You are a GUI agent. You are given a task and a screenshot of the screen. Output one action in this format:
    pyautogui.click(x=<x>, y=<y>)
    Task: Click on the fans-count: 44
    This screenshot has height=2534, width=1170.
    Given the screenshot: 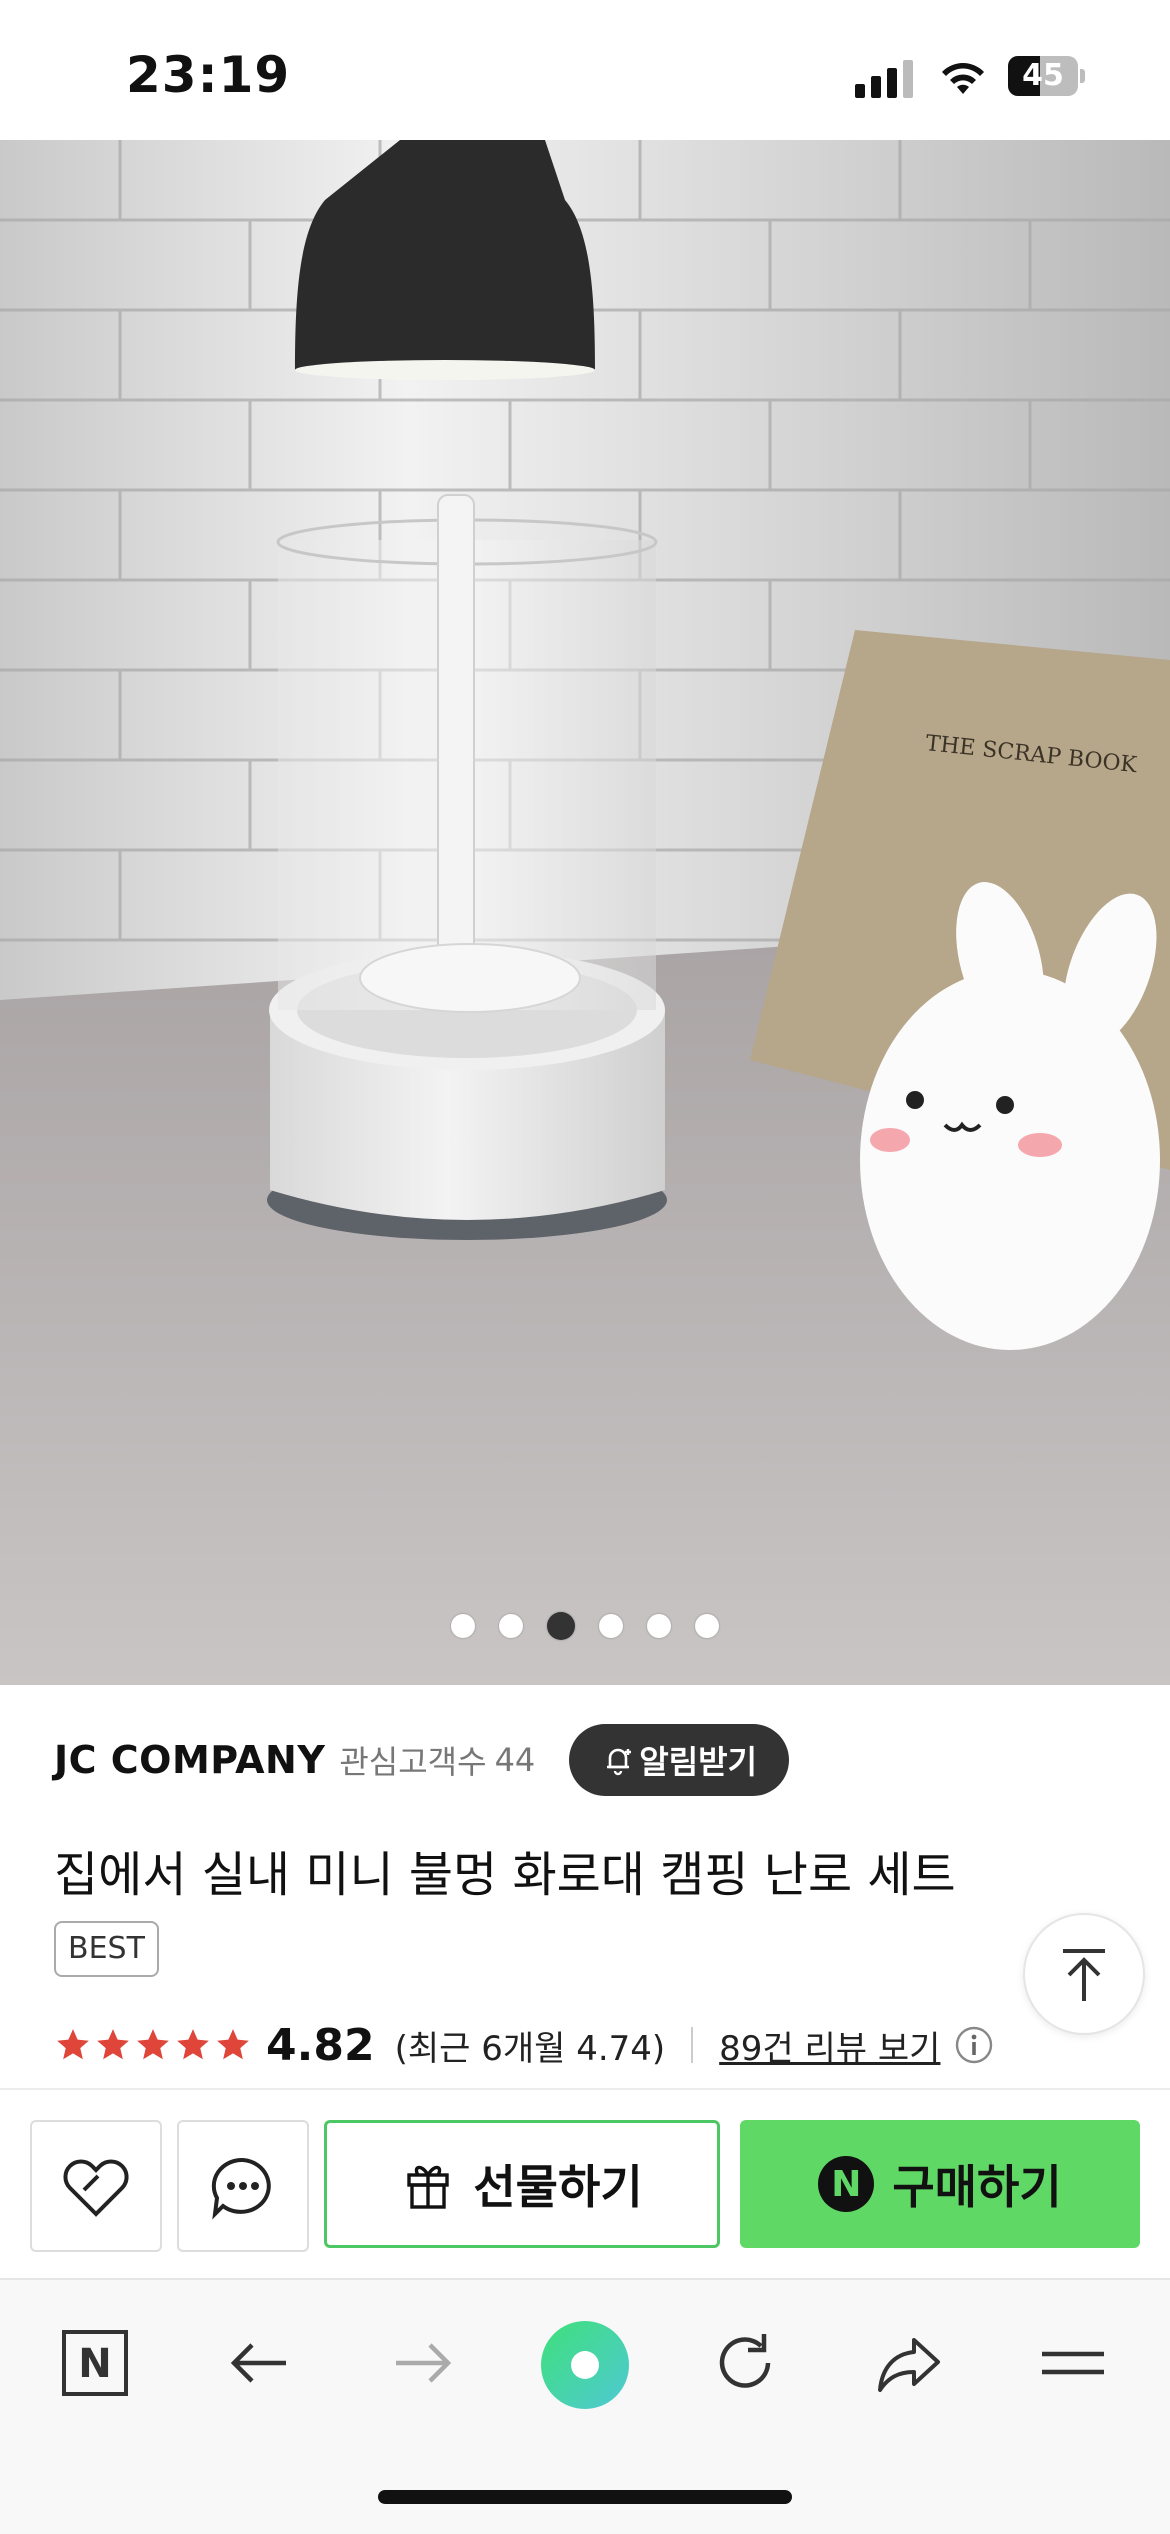 What is the action you would take?
    pyautogui.click(x=515, y=1760)
    